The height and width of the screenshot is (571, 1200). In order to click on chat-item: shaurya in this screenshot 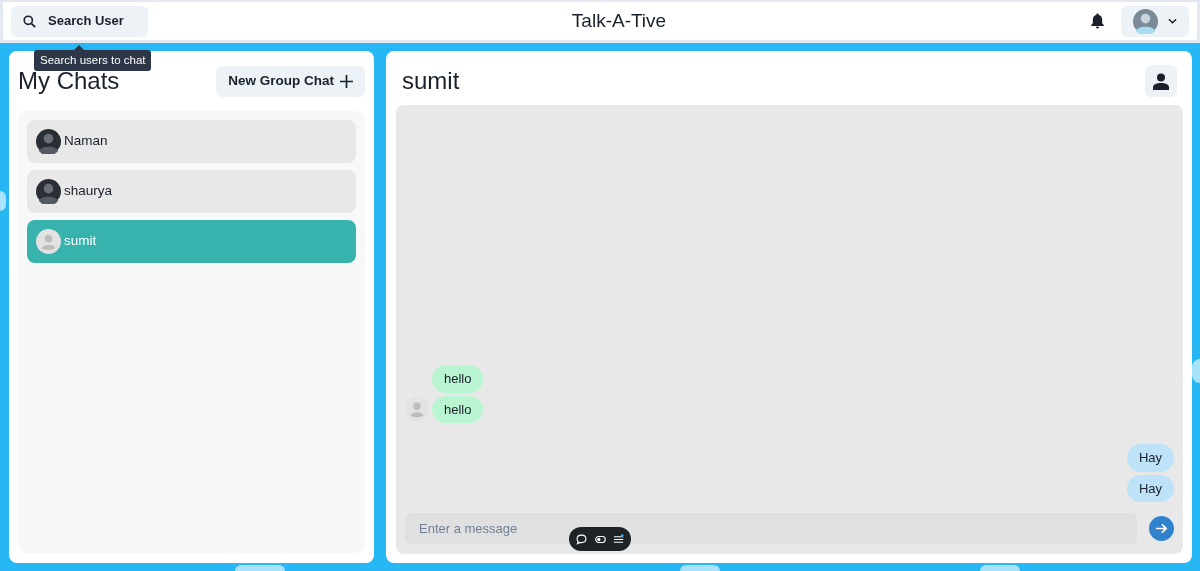, I will do `click(191, 191)`.